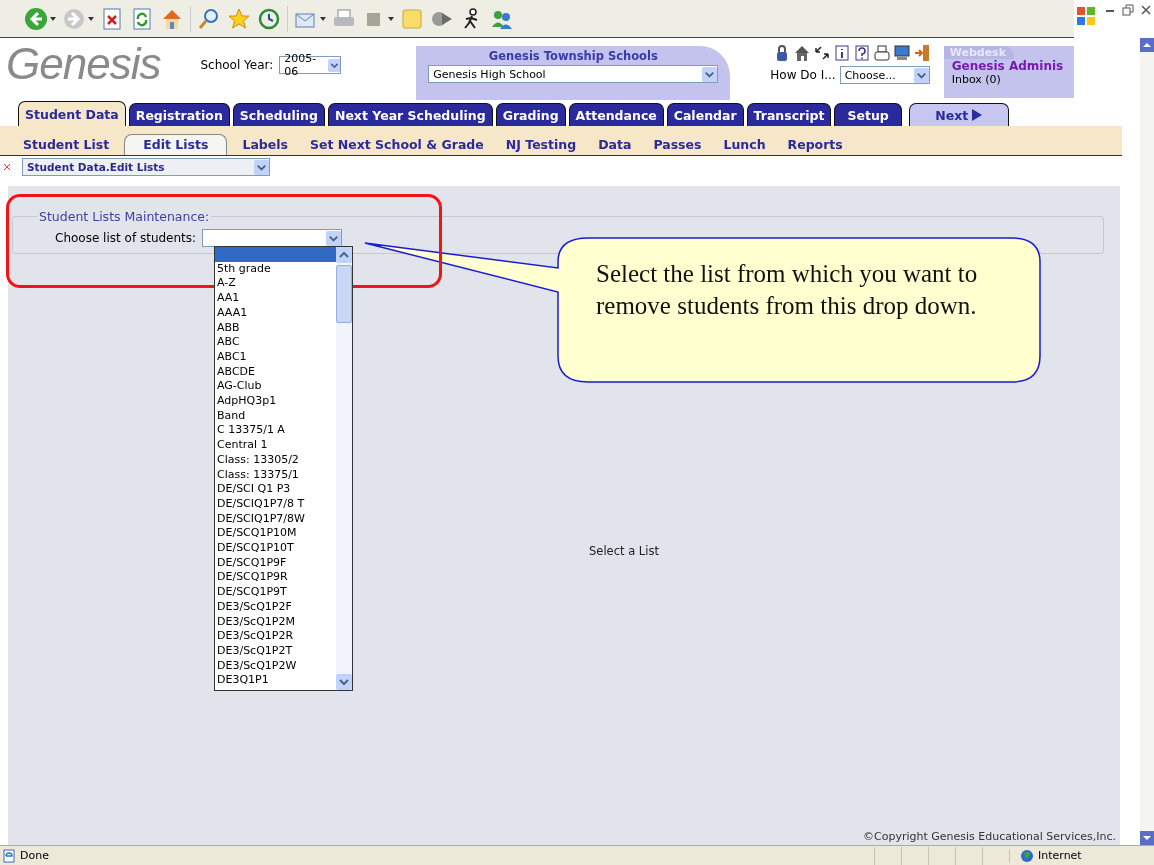 The height and width of the screenshot is (865, 1154). I want to click on list-option: Central 1, so click(276, 445).